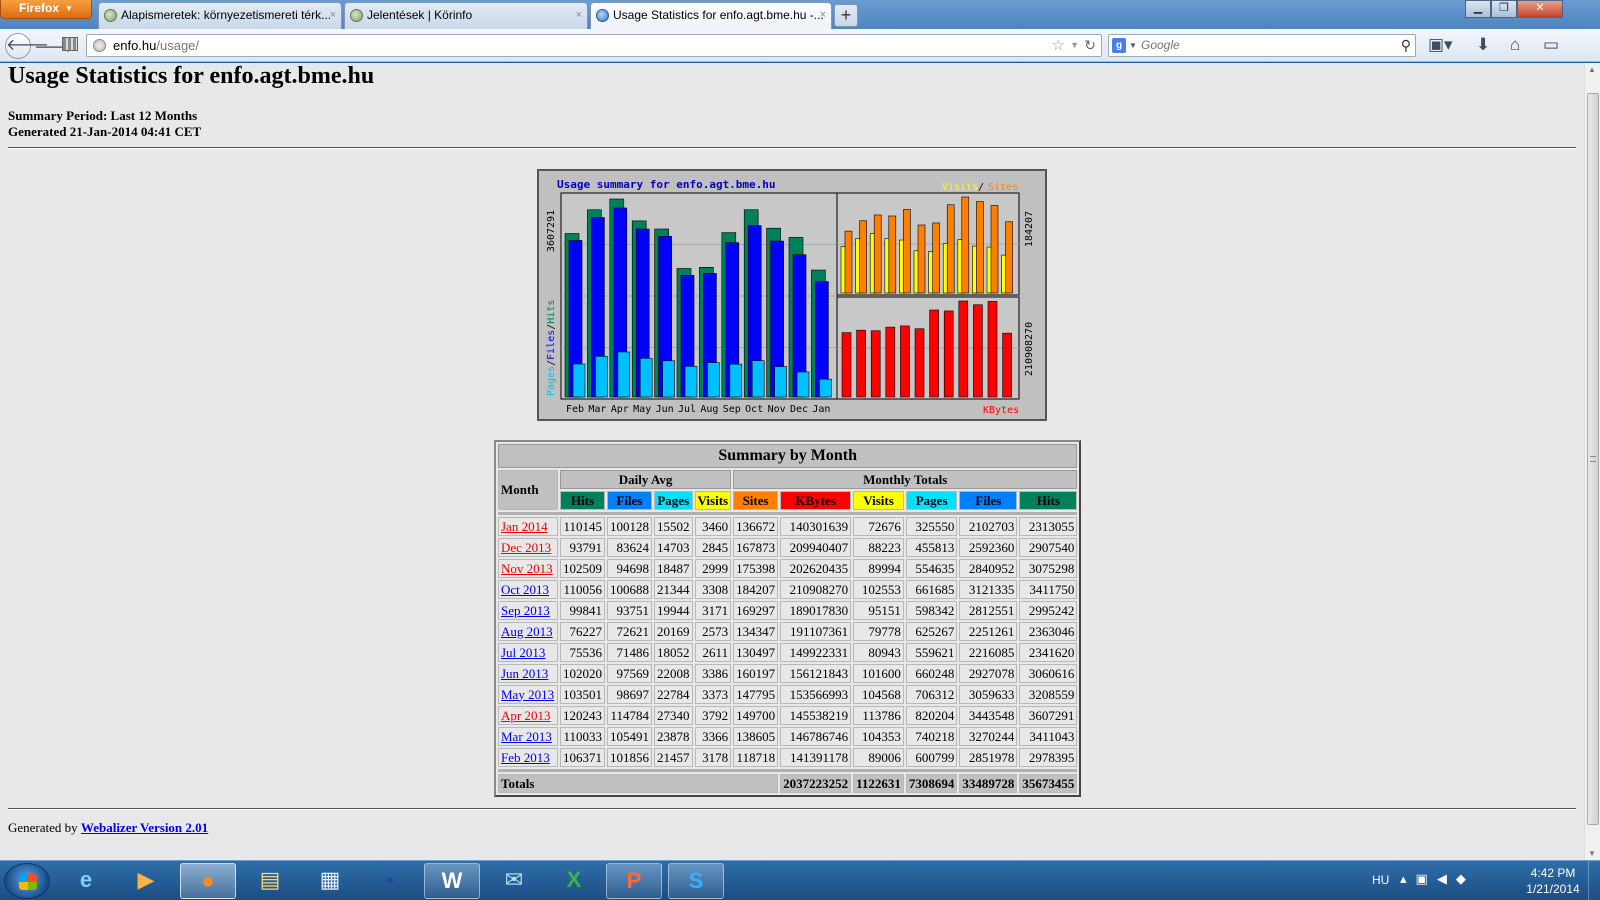 The width and height of the screenshot is (1600, 900). I want to click on bookmark-star-icon: ☆, so click(1058, 45).